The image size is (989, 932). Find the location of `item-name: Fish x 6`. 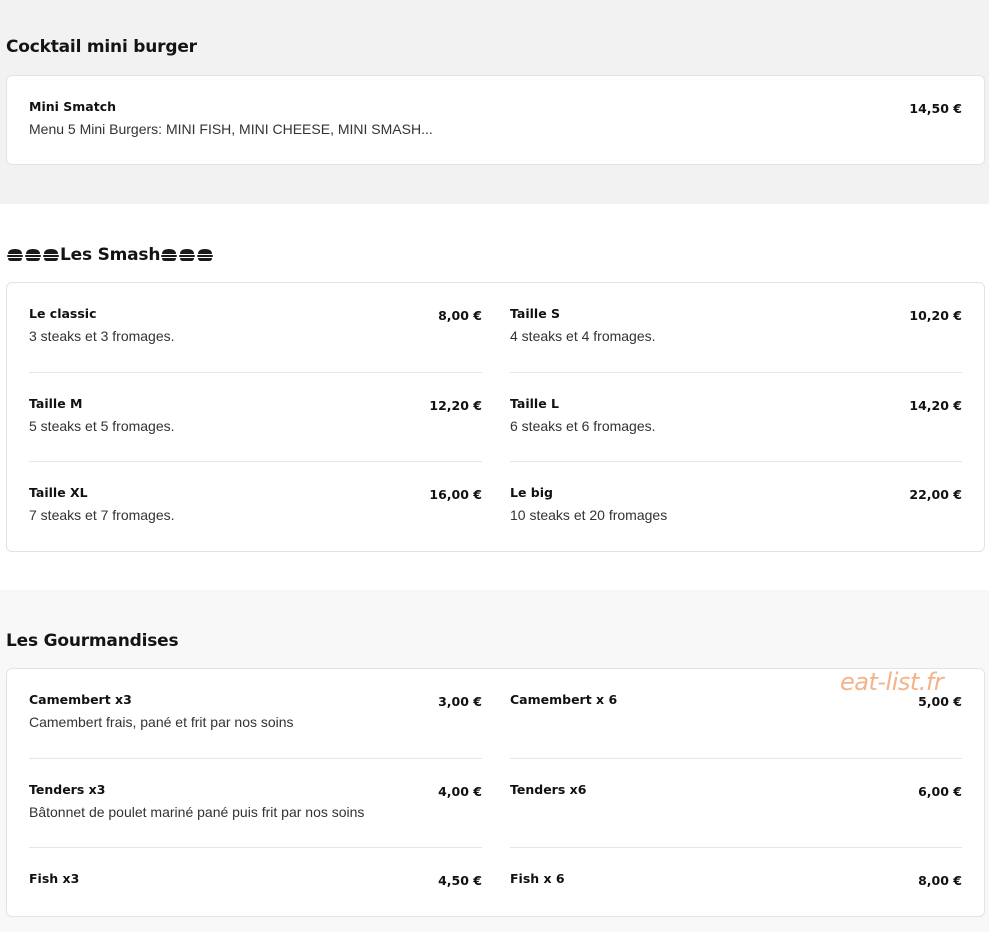

item-name: Fish x 6 is located at coordinates (537, 878).